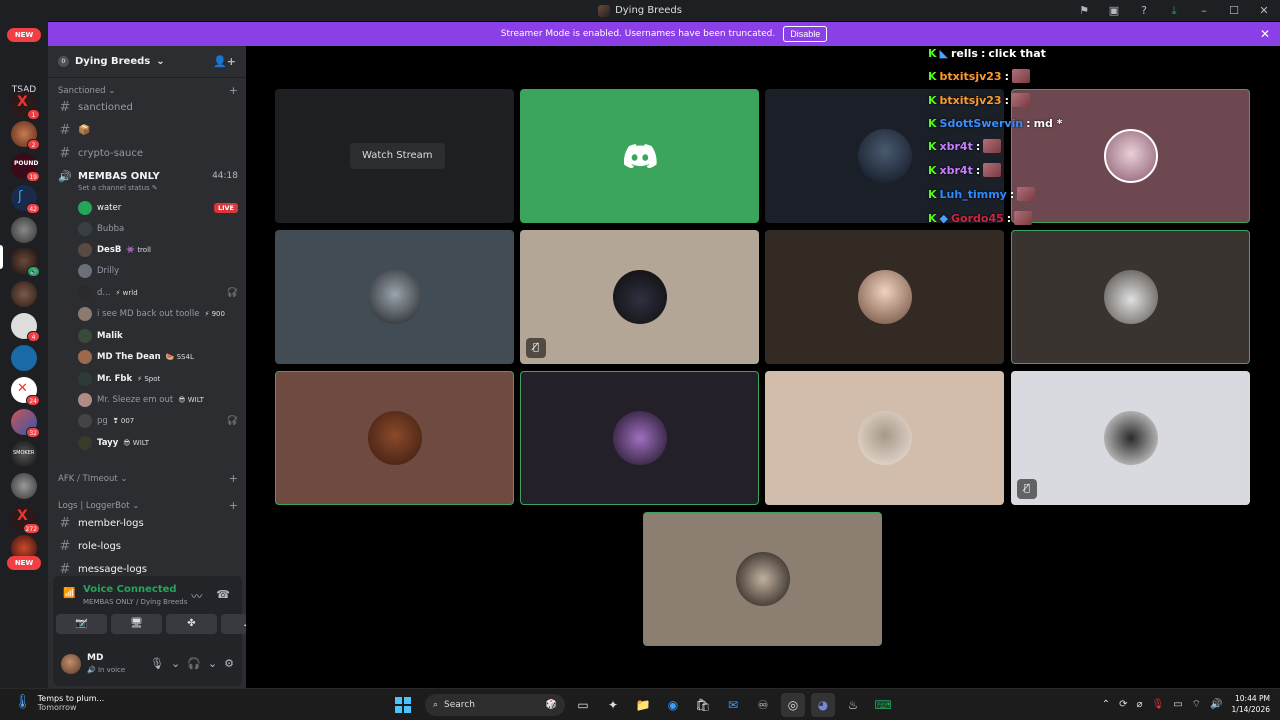  I want to click on channel-box: # 📦, so click(148, 130).